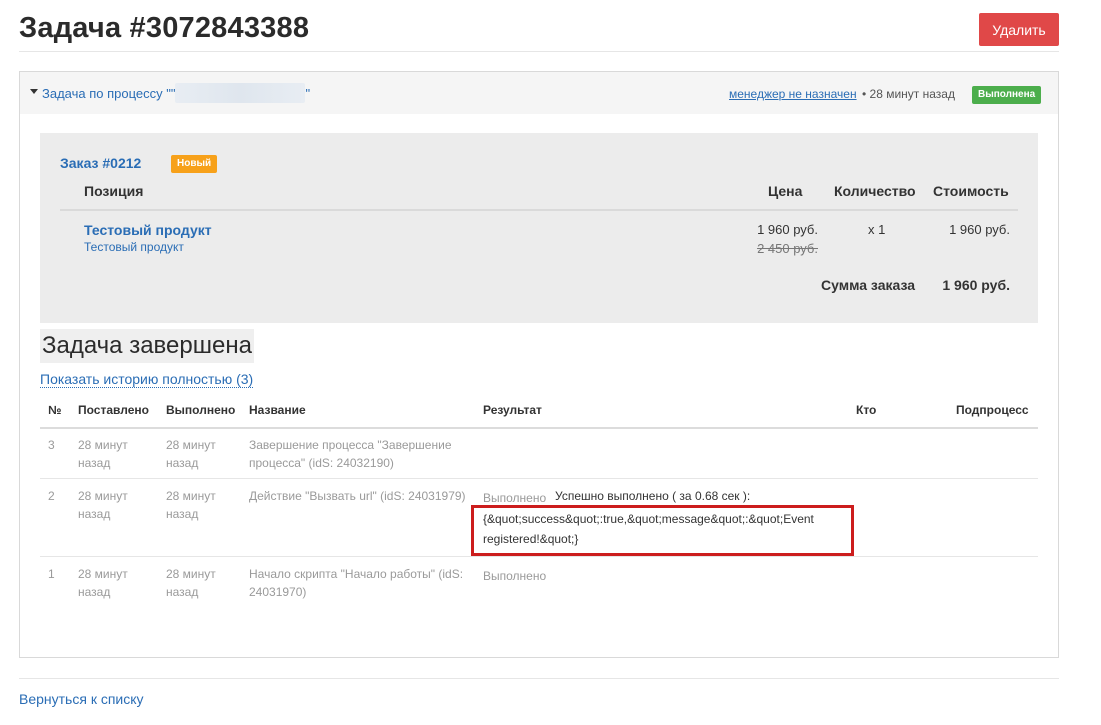 The height and width of the screenshot is (725, 1101). Describe the element at coordinates (539, 678) in the screenshot. I see `bottom-divider` at that location.